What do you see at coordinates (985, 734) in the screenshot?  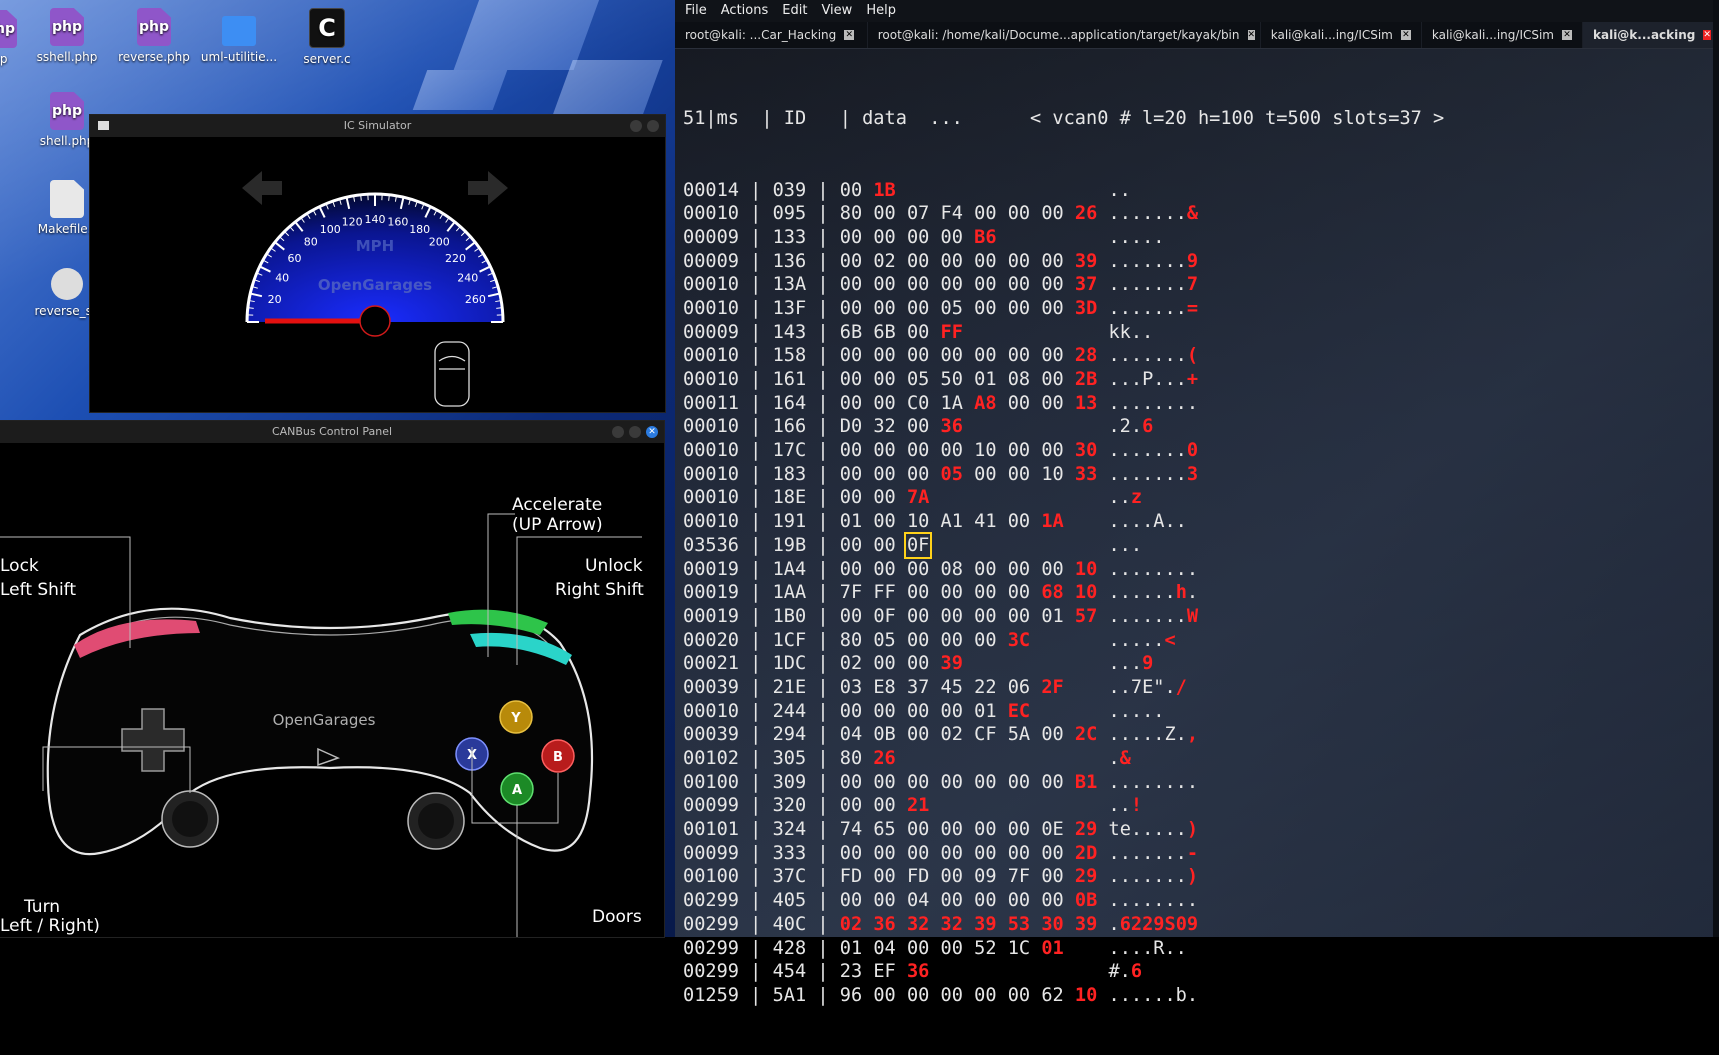 I see `data-byte: CF` at bounding box center [985, 734].